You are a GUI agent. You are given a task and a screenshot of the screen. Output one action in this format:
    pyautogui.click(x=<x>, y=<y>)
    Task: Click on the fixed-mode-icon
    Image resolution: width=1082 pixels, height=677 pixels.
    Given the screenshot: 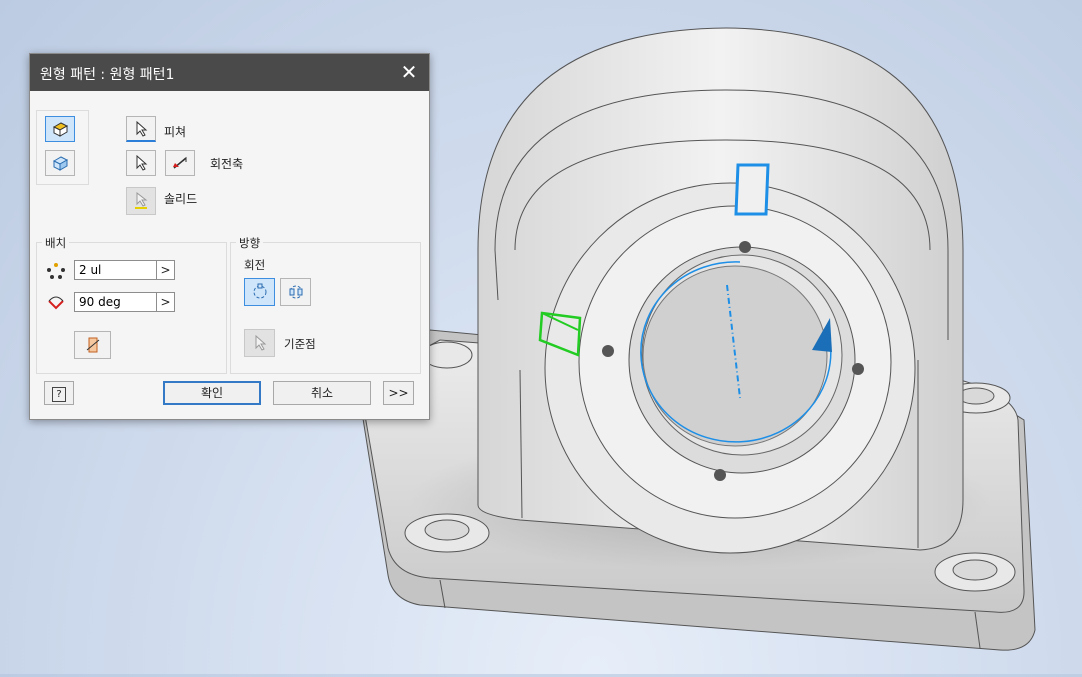 What is the action you would take?
    pyautogui.click(x=295, y=292)
    